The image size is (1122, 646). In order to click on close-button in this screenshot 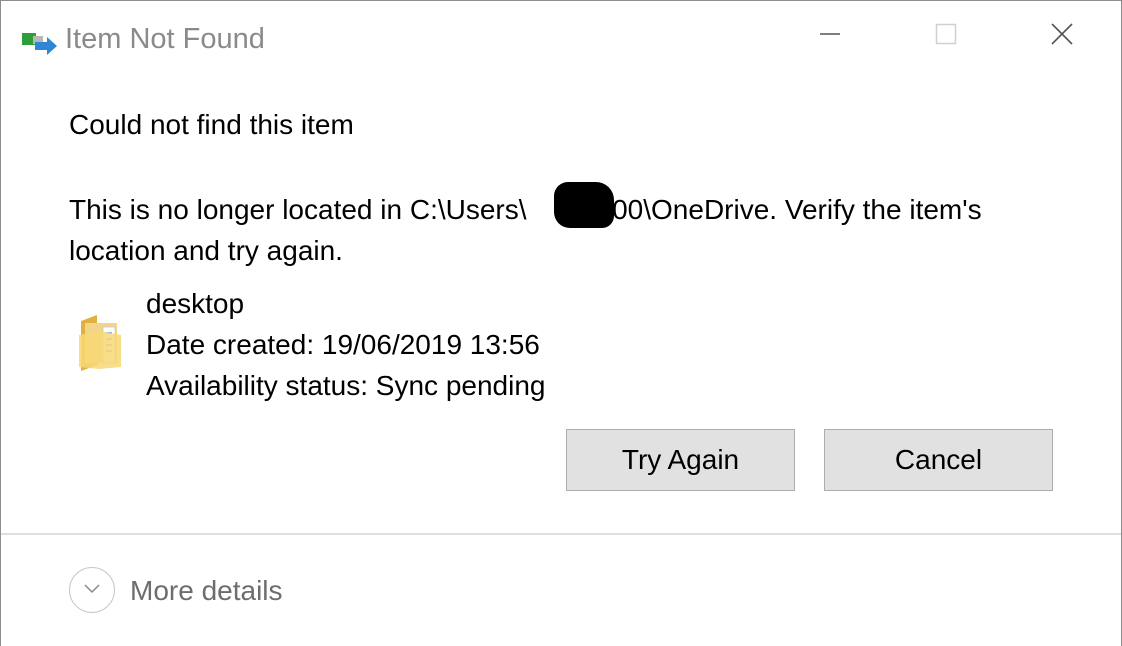, I will do `click(1062, 36)`.